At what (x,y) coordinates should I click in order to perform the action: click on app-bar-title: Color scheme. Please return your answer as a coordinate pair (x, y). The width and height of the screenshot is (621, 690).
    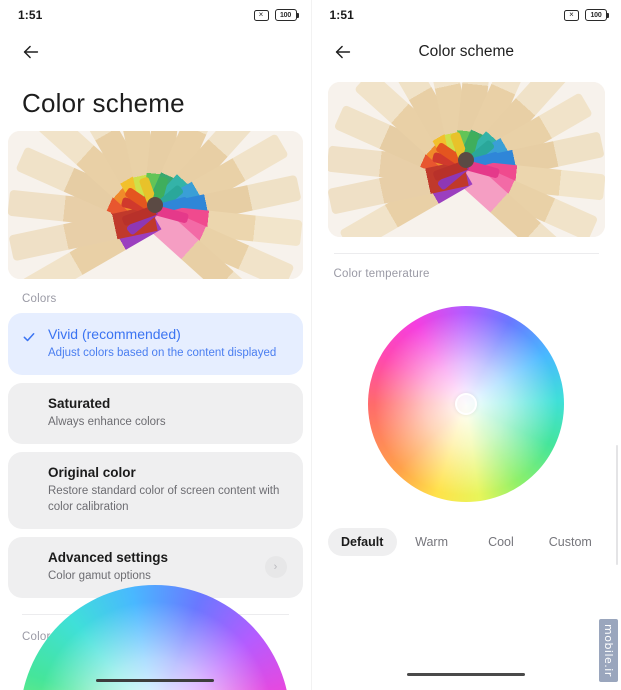
    Looking at the image, I should click on (466, 51).